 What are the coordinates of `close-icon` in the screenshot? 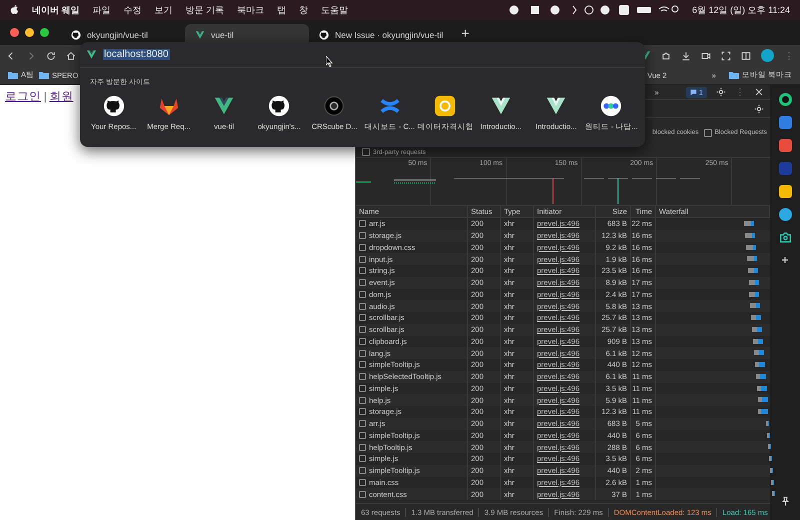 It's located at (759, 92).